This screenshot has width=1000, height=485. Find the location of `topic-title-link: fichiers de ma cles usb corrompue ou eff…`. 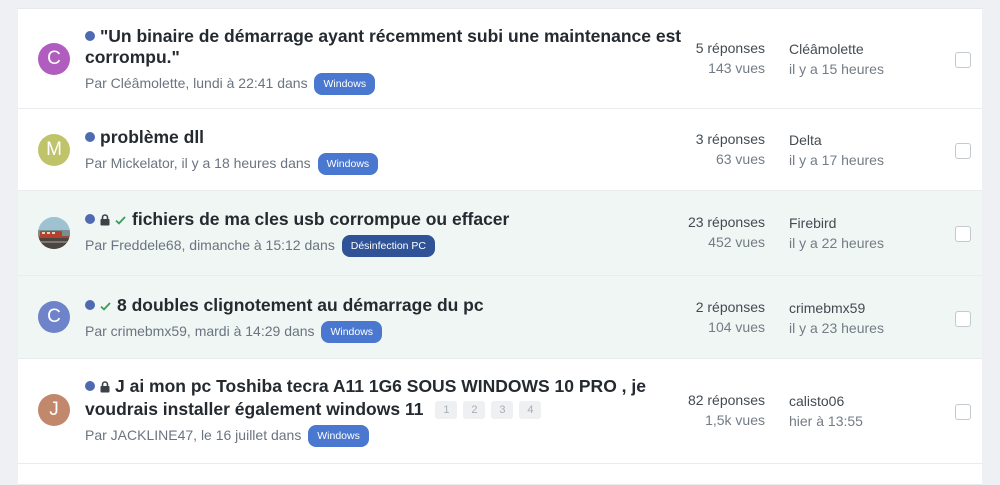

topic-title-link: fichiers de ma cles usb corrompue ou eff… is located at coordinates (320, 219).